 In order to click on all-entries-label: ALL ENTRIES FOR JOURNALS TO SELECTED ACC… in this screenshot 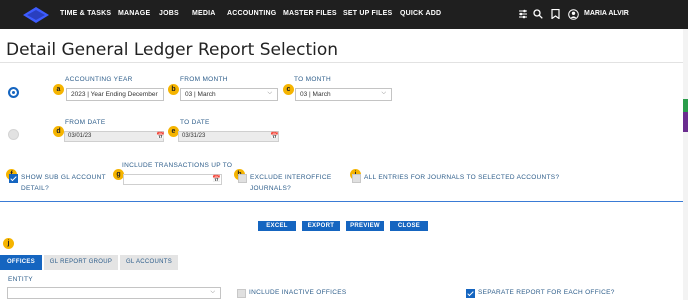, I will do `click(462, 177)`.